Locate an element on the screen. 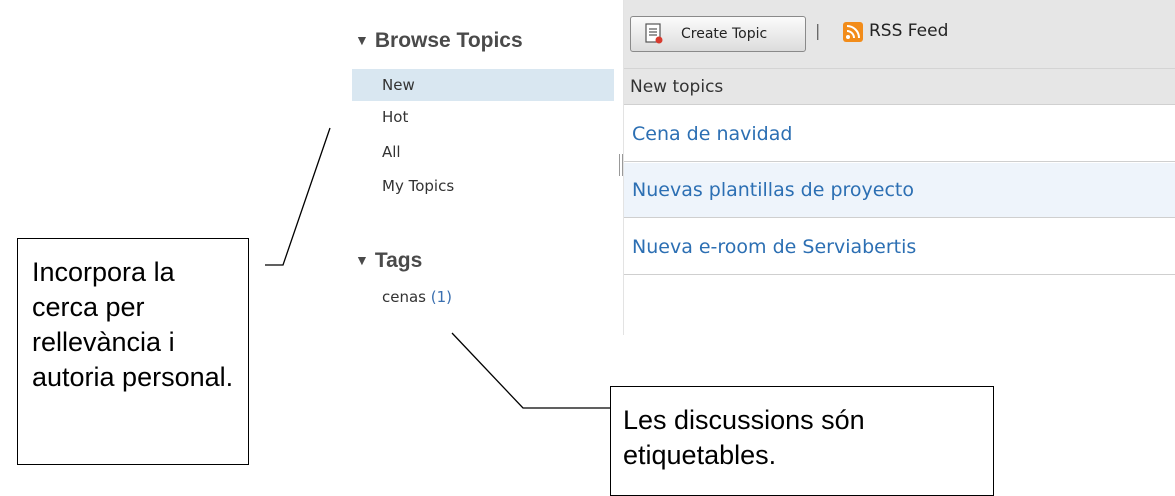 The image size is (1175, 496). bottom-callout-text: Les discussions són etiquetables. is located at coordinates (744, 437).